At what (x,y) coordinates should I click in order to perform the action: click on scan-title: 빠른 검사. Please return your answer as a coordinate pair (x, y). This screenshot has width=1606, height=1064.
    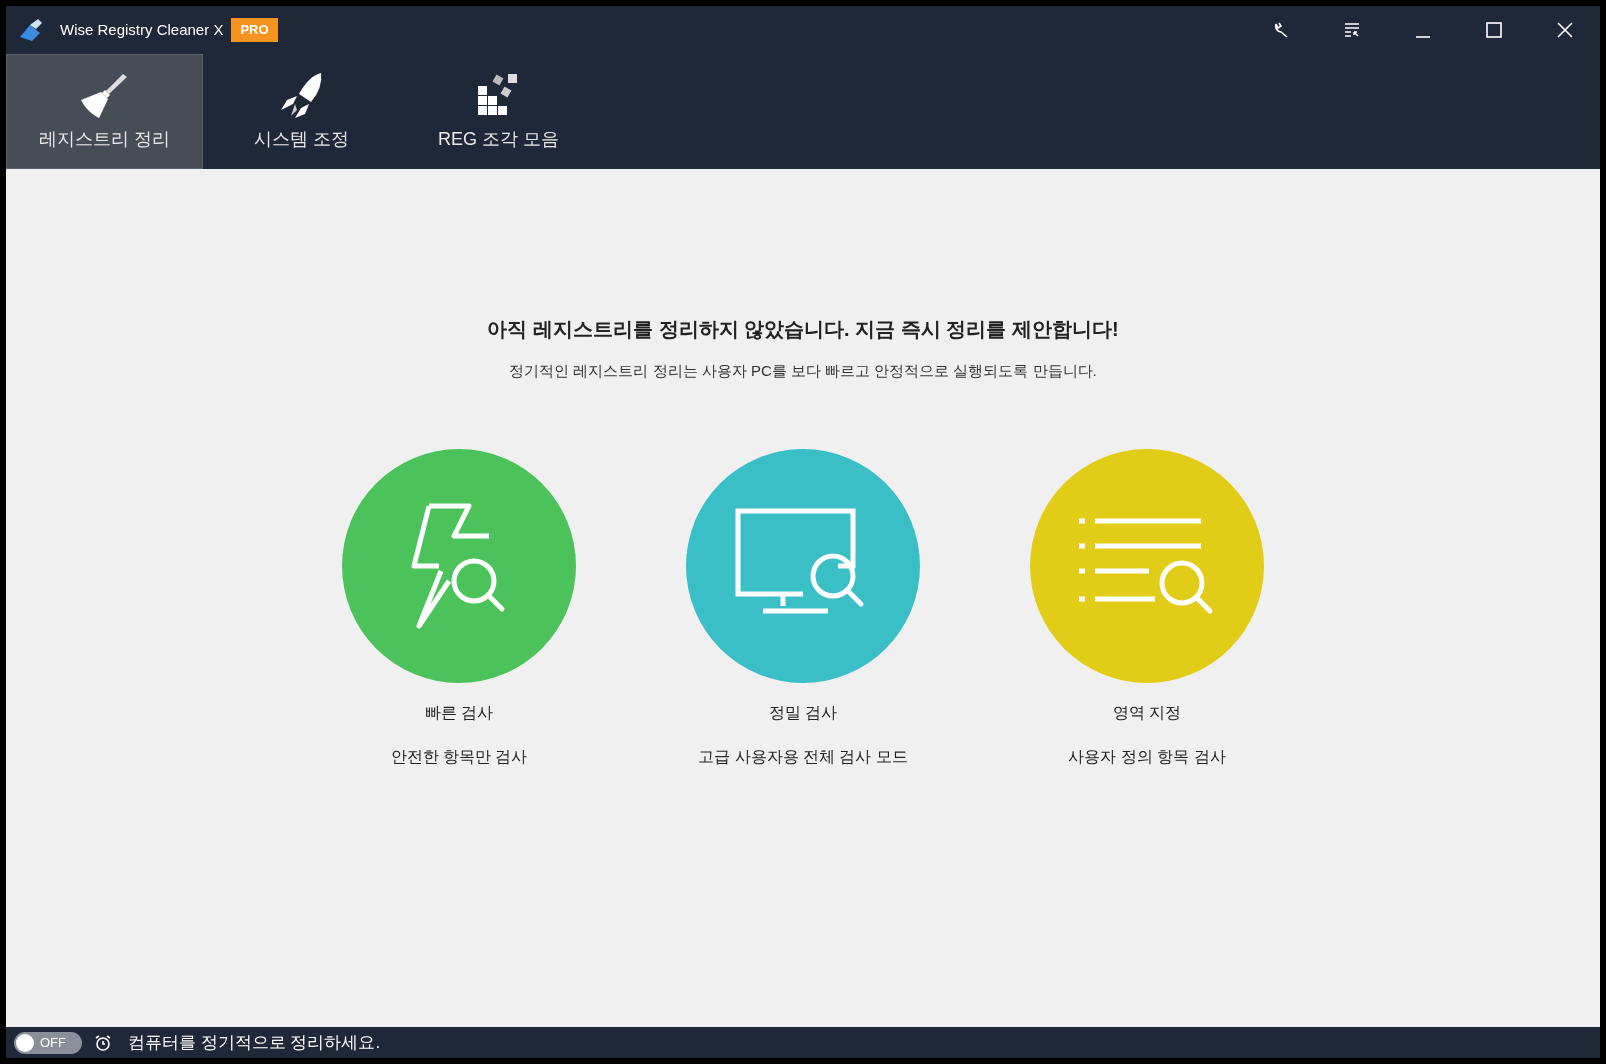
    Looking at the image, I should click on (459, 712).